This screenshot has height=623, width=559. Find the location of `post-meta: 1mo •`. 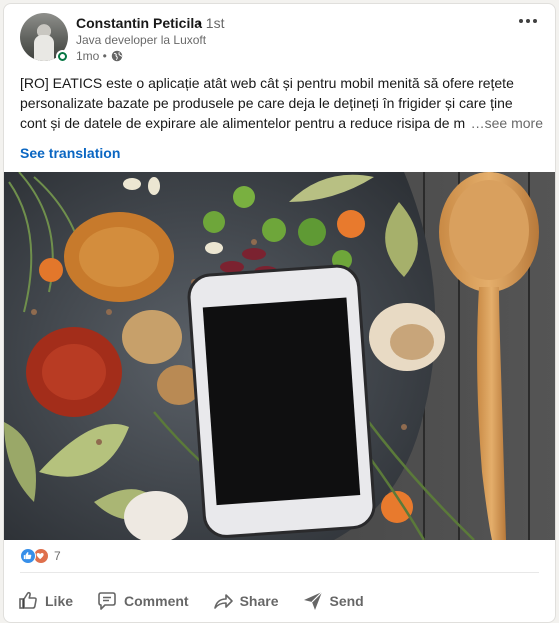

post-meta: 1mo • is located at coordinates (99, 56).